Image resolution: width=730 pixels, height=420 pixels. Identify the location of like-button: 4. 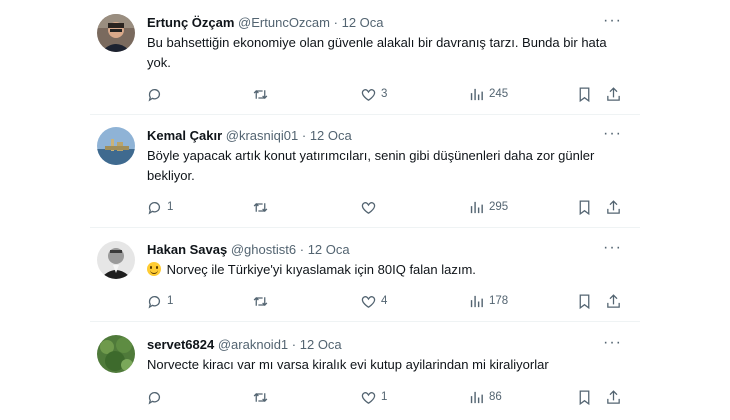
(373, 301).